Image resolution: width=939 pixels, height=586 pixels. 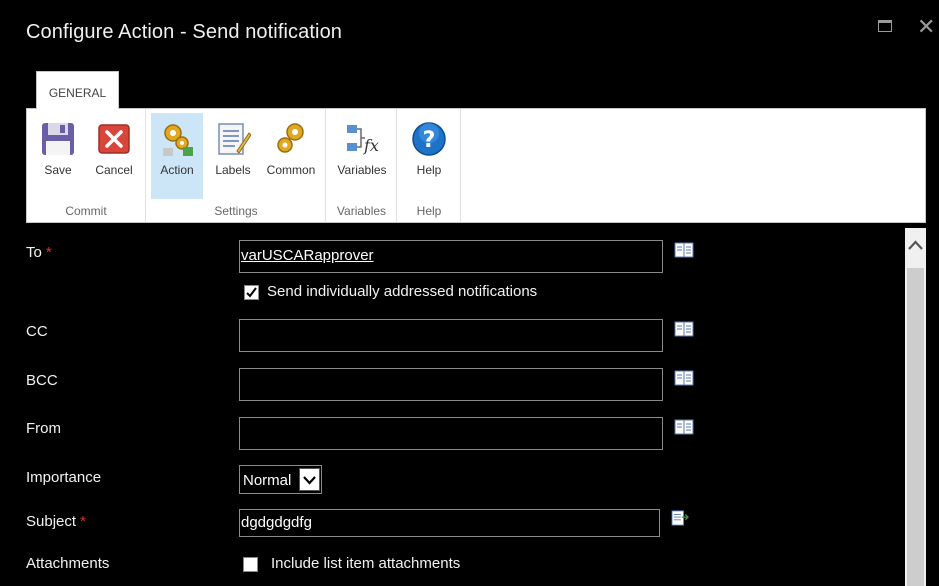 I want to click on cancel-button: Cancel, so click(x=114, y=156).